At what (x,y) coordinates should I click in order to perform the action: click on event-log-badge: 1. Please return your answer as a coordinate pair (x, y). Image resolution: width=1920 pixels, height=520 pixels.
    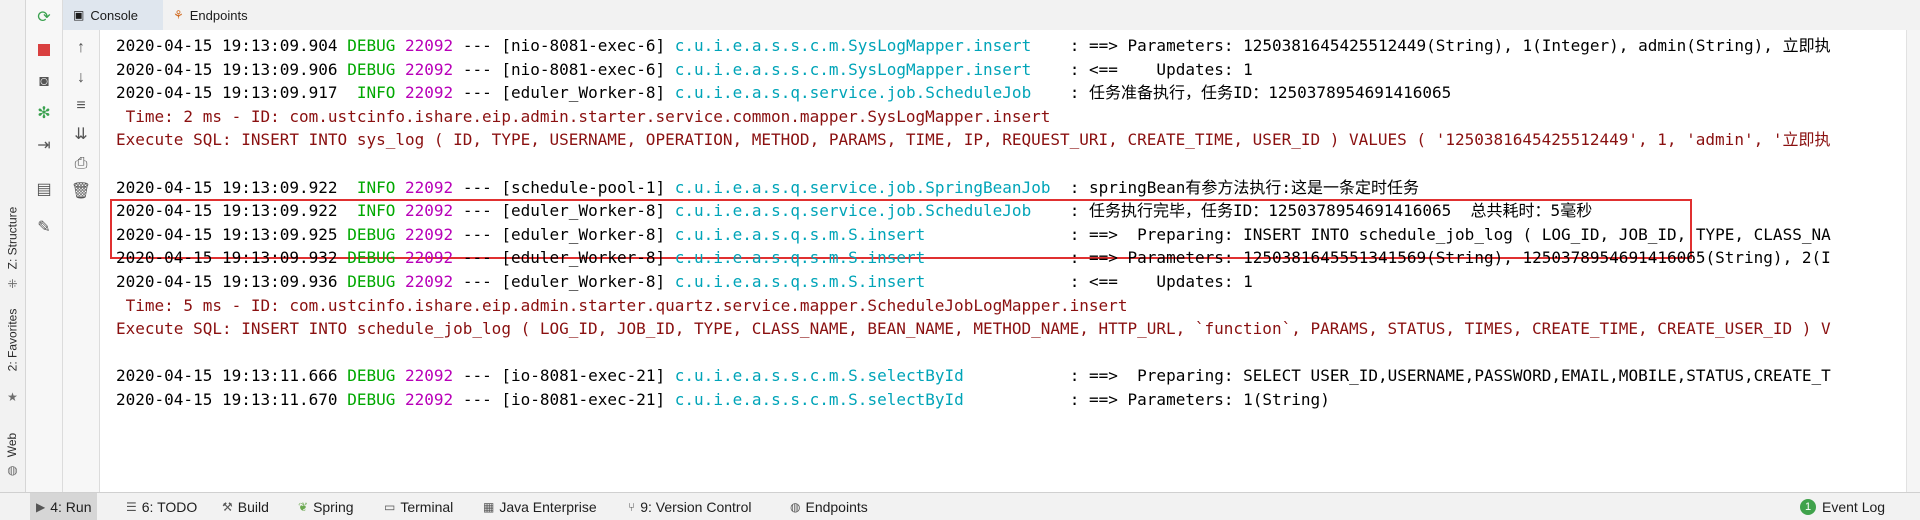
    Looking at the image, I should click on (1808, 506).